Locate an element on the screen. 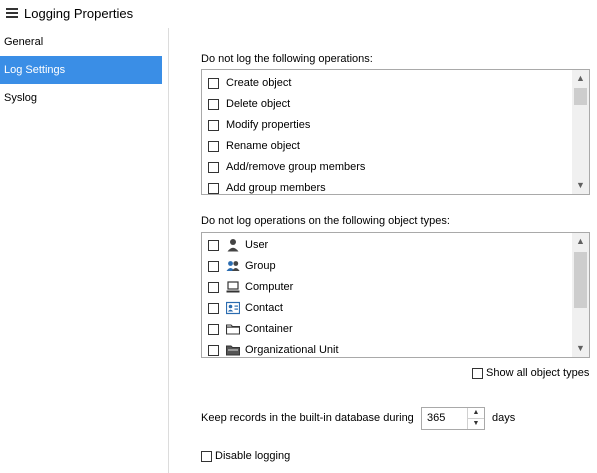 The image size is (597, 473). list-item-label: Add group members is located at coordinates (276, 188).